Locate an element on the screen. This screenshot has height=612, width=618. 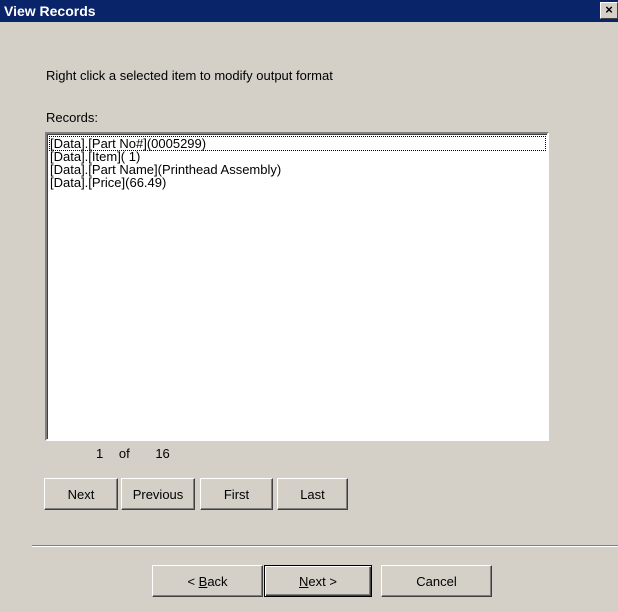
back-rest: ack is located at coordinates (217, 581).